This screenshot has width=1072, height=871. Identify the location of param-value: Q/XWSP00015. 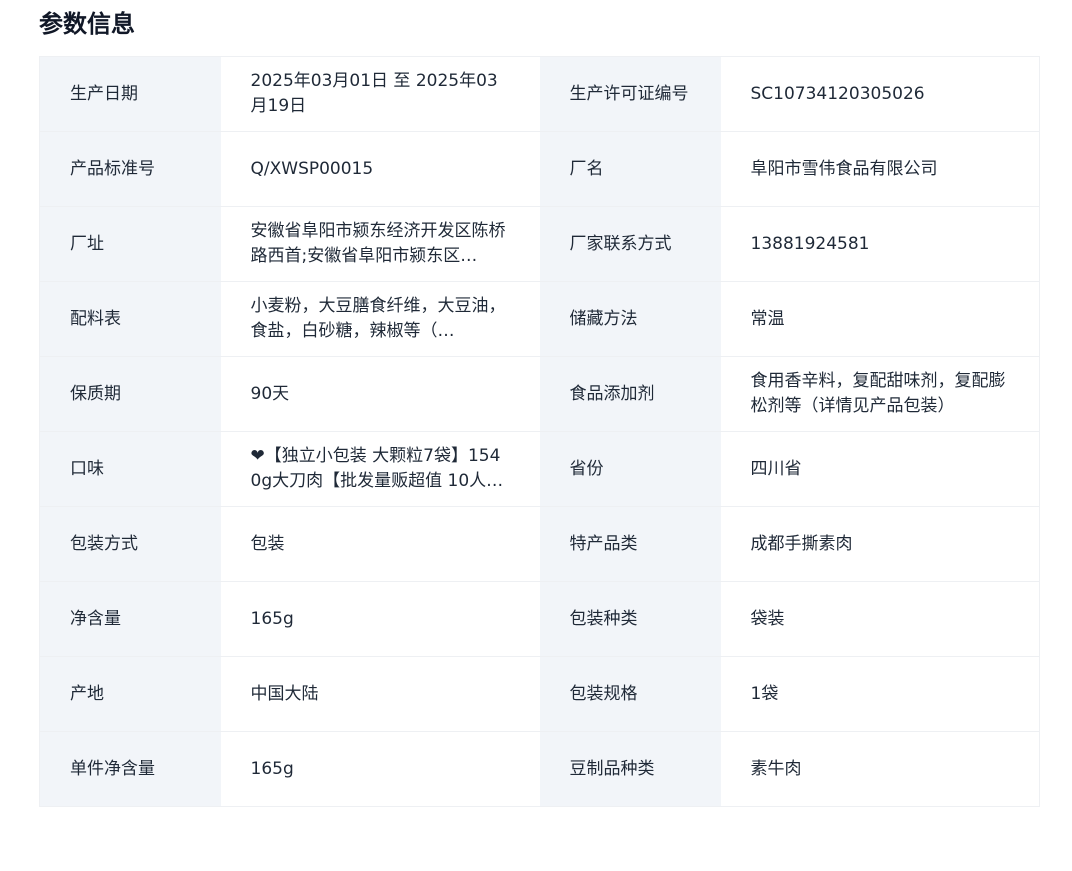
(380, 169).